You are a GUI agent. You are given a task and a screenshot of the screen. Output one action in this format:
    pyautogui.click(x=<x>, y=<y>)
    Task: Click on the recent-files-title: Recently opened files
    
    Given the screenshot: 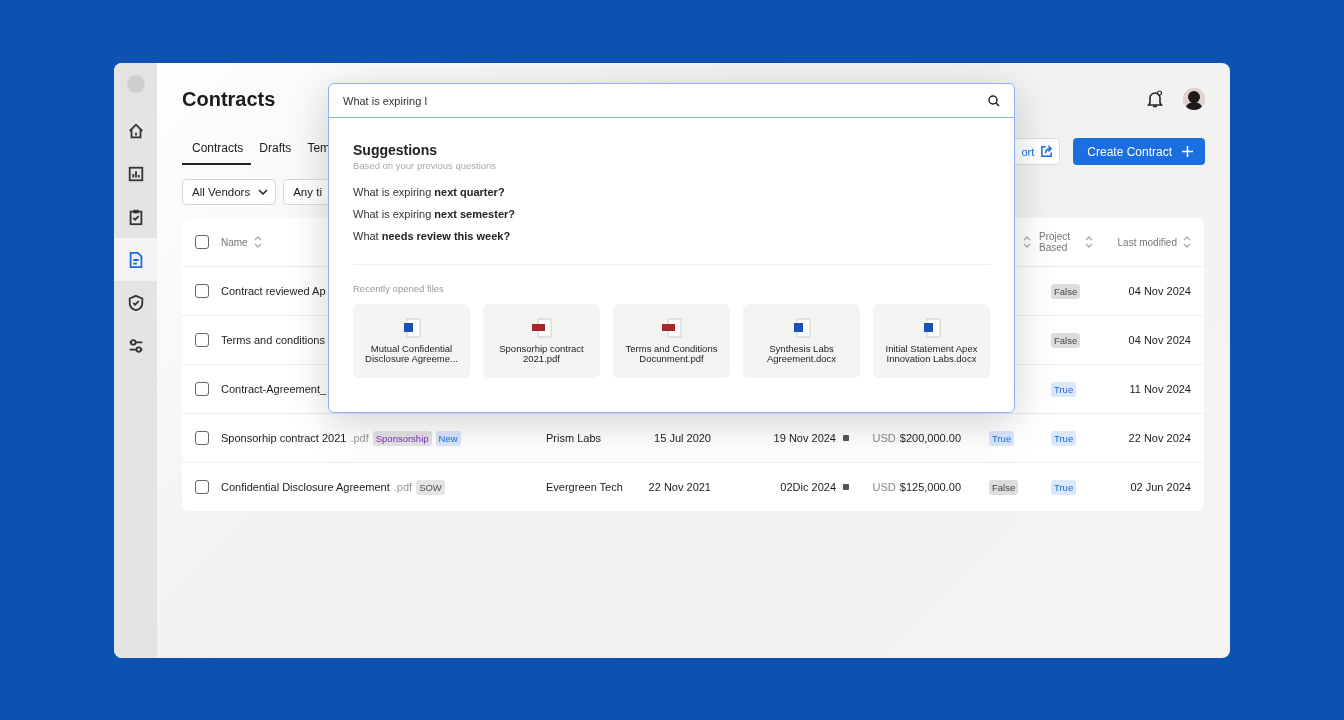 What is the action you would take?
    pyautogui.click(x=399, y=288)
    